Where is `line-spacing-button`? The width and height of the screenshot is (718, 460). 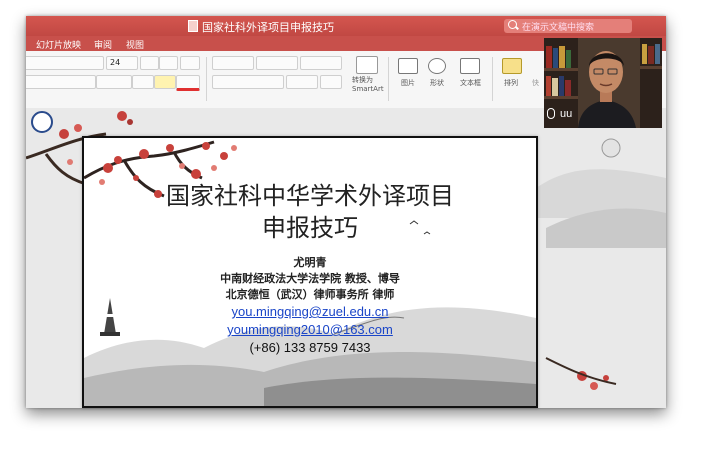
line-spacing-button is located at coordinates (321, 63).